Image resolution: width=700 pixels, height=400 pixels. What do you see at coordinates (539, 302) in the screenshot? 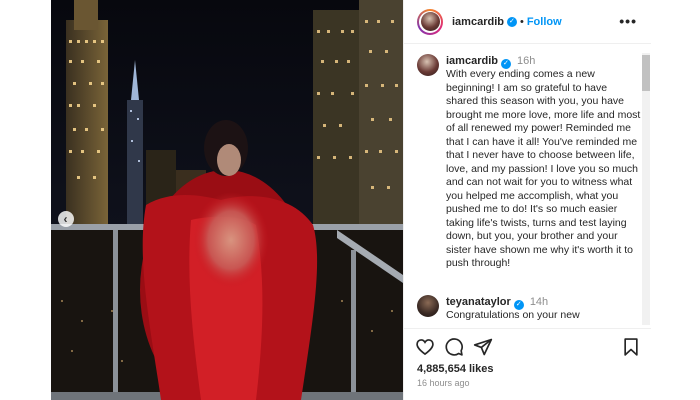
I see `comment-time: 14h` at bounding box center [539, 302].